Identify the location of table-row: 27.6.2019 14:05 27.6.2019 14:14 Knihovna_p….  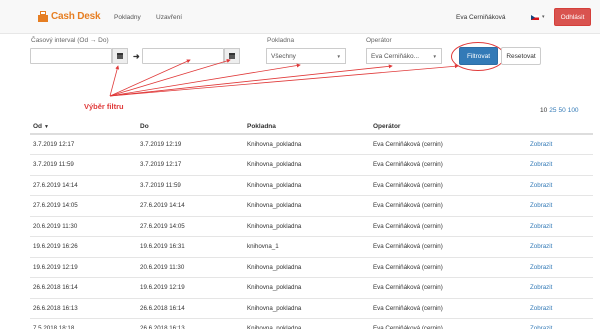
(311, 206).